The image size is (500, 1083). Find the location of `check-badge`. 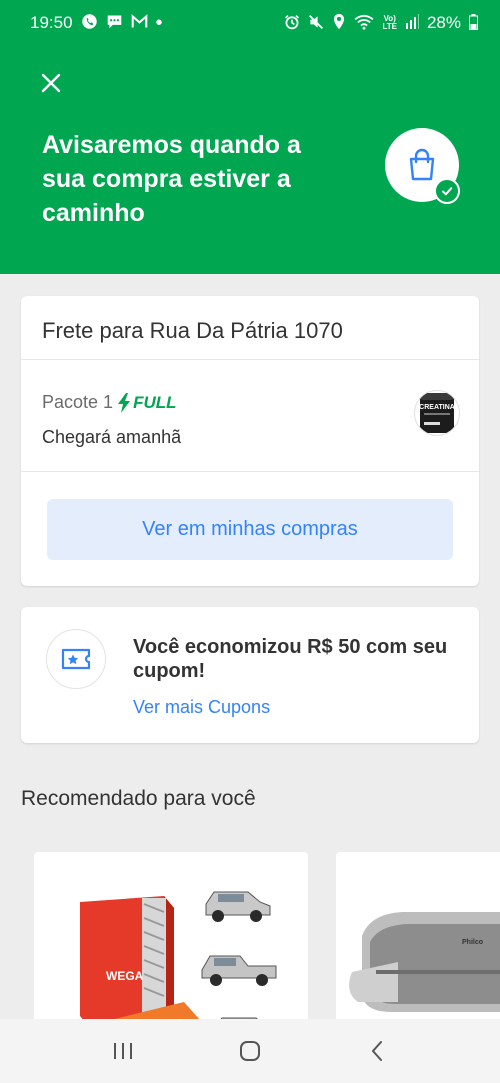

check-badge is located at coordinates (447, 191).